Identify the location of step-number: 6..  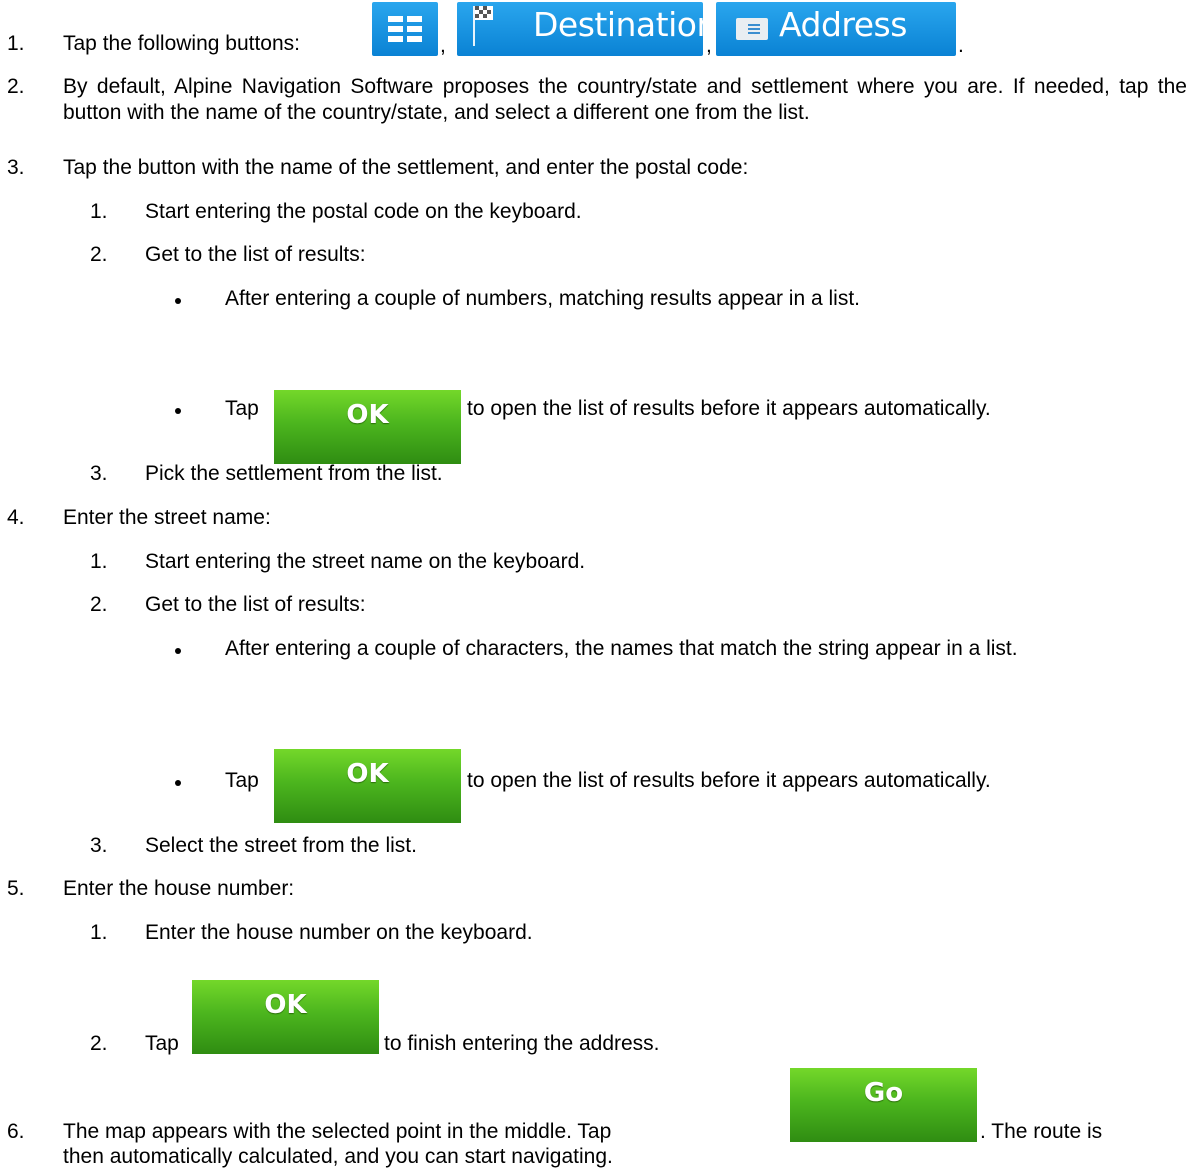
(16, 1131).